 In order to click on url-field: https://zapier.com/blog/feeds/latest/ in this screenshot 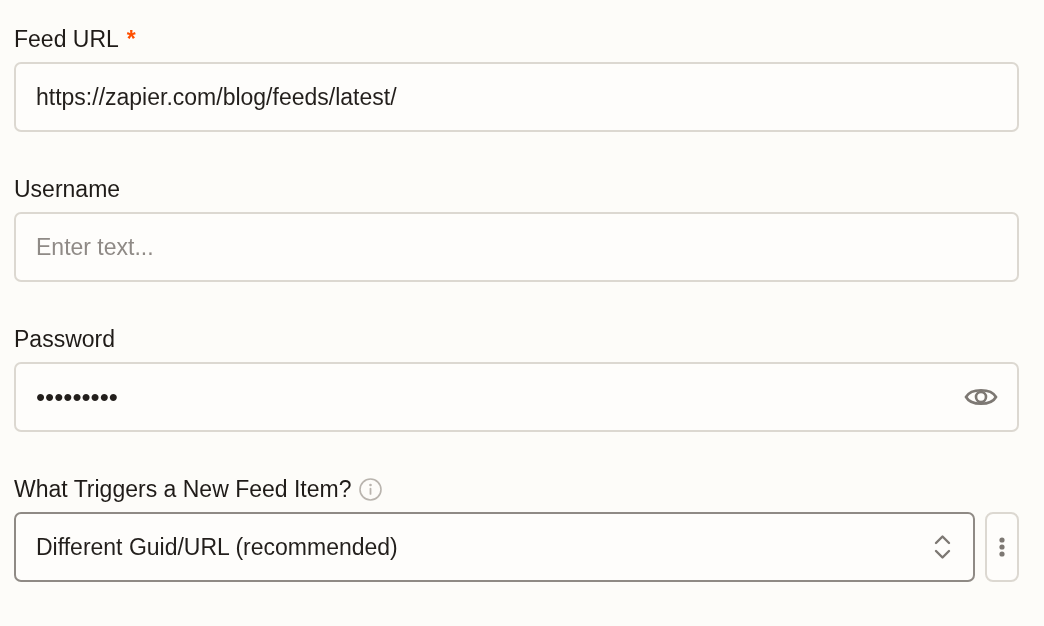, I will do `click(516, 97)`.